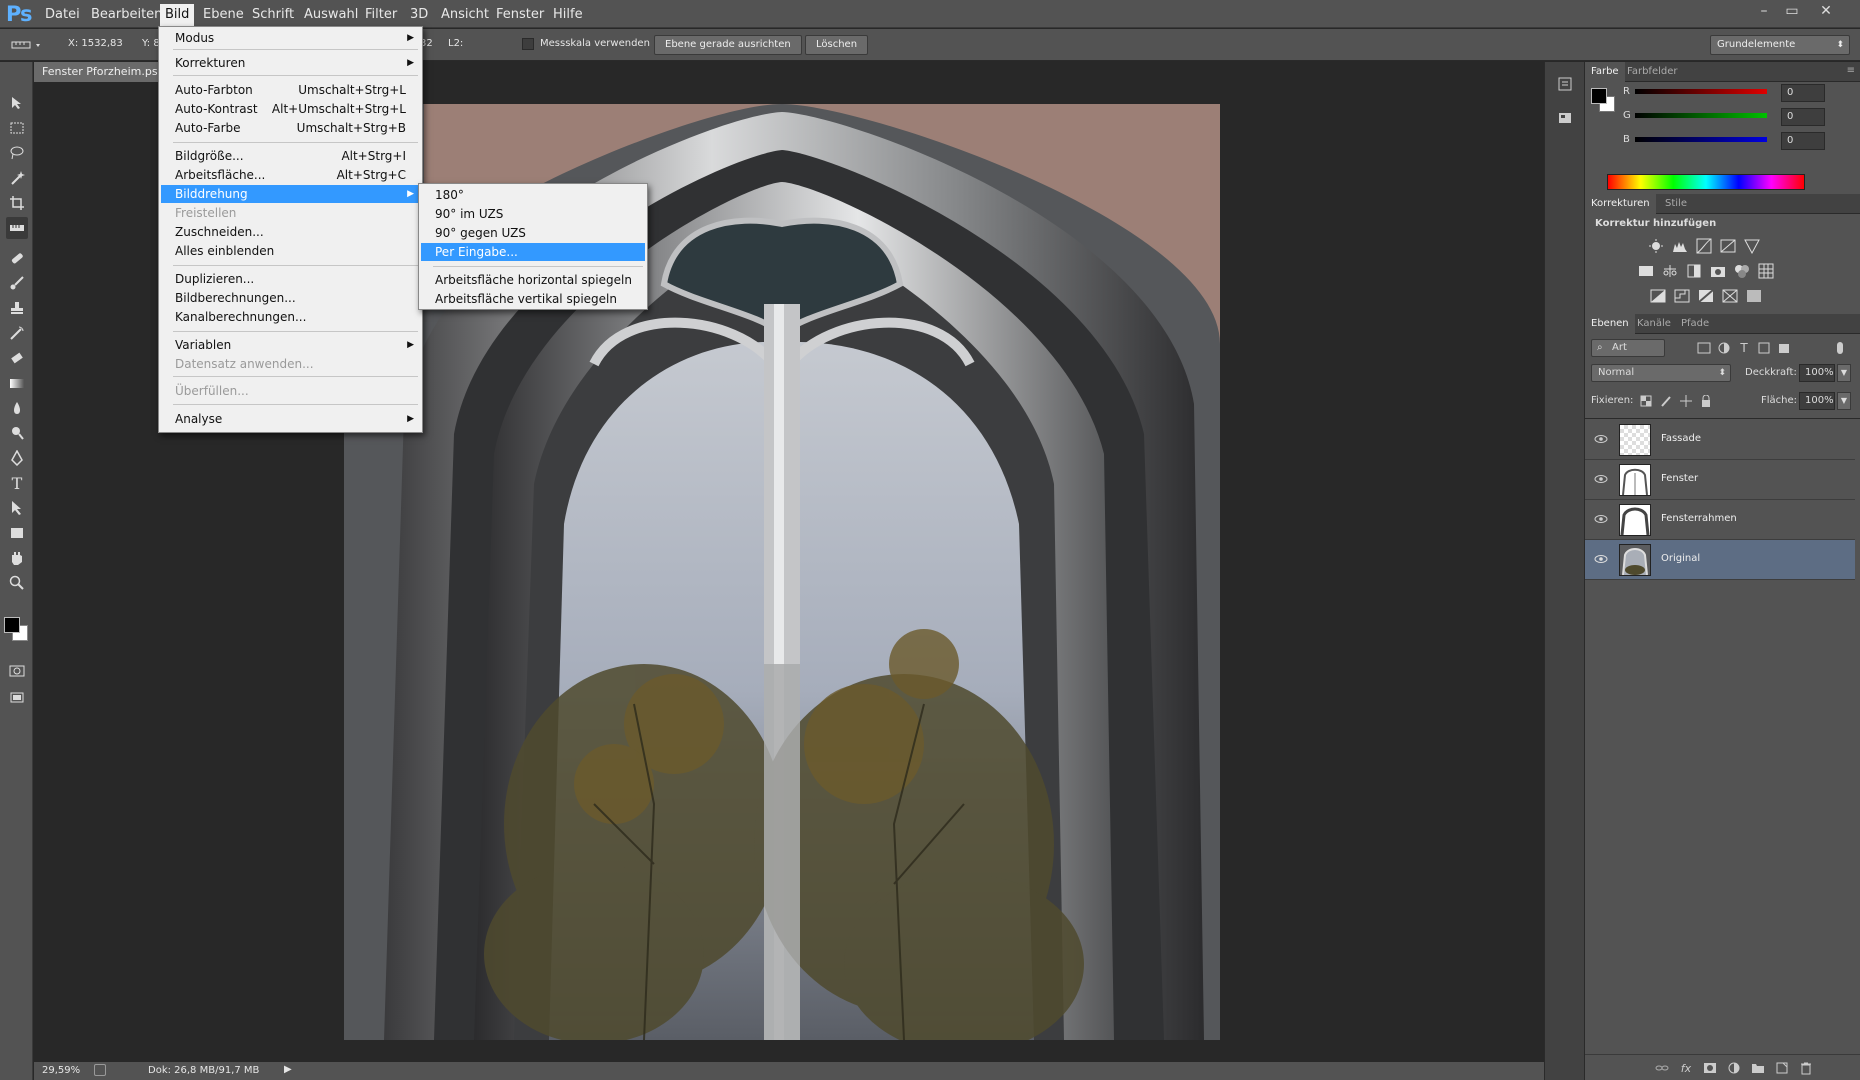  What do you see at coordinates (1724, 348) in the screenshot?
I see `filter-adjustment-icon` at bounding box center [1724, 348].